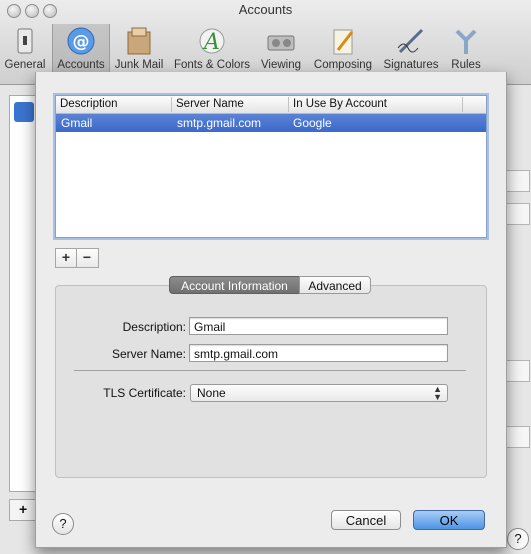 This screenshot has width=531, height=554. Describe the element at coordinates (271, 123) in the screenshot. I see `table-row: Gmail smtp.gmail.com Google` at that location.